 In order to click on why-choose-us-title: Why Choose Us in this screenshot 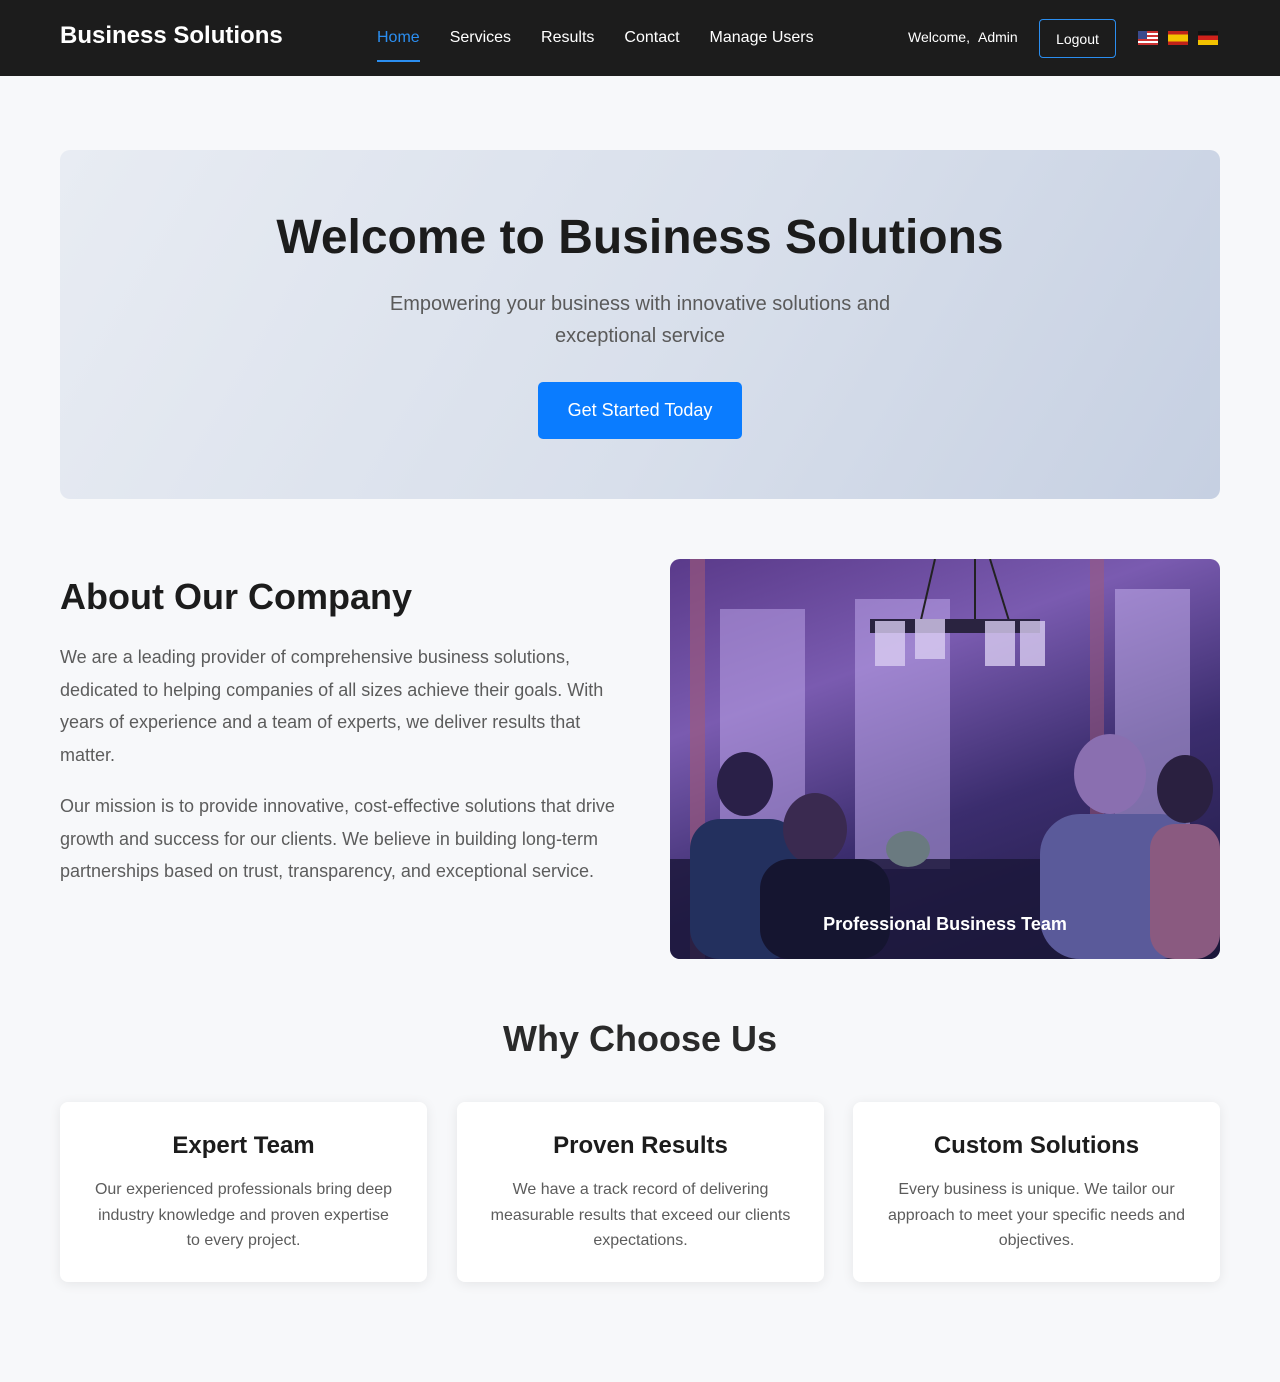, I will do `click(640, 1038)`.